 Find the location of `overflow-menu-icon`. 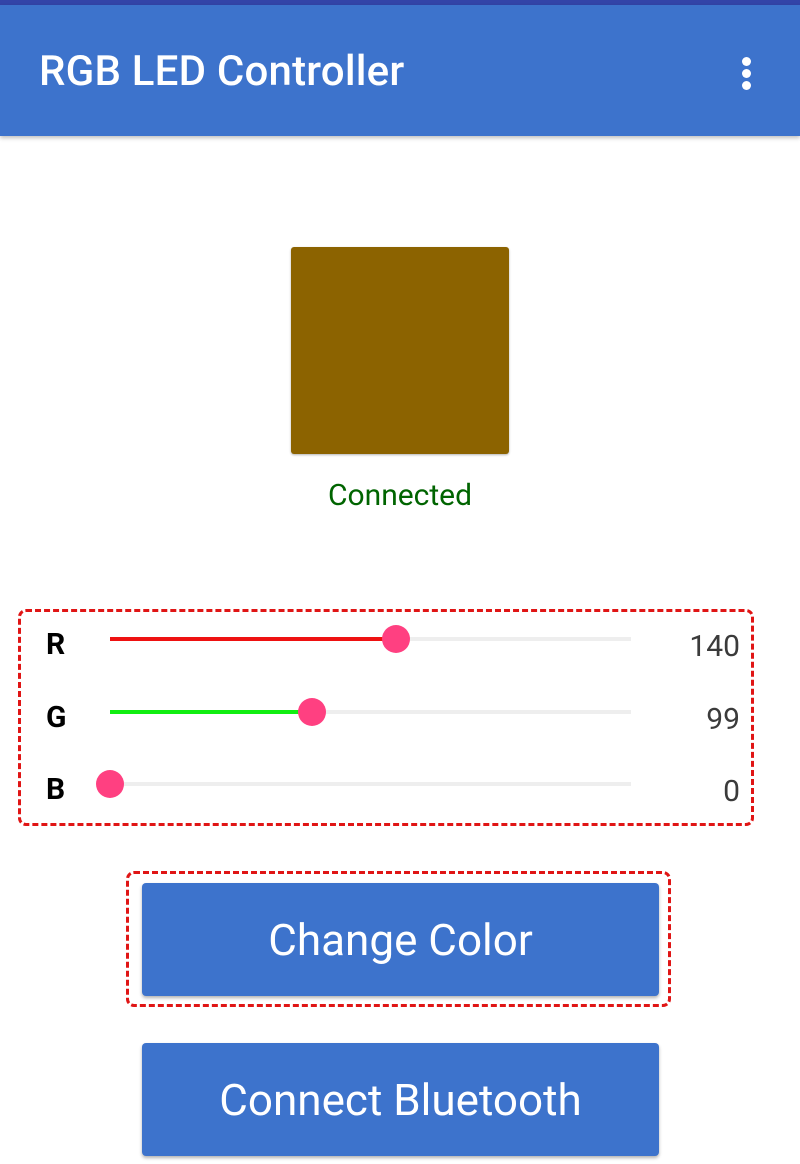

overflow-menu-icon is located at coordinates (747, 73).